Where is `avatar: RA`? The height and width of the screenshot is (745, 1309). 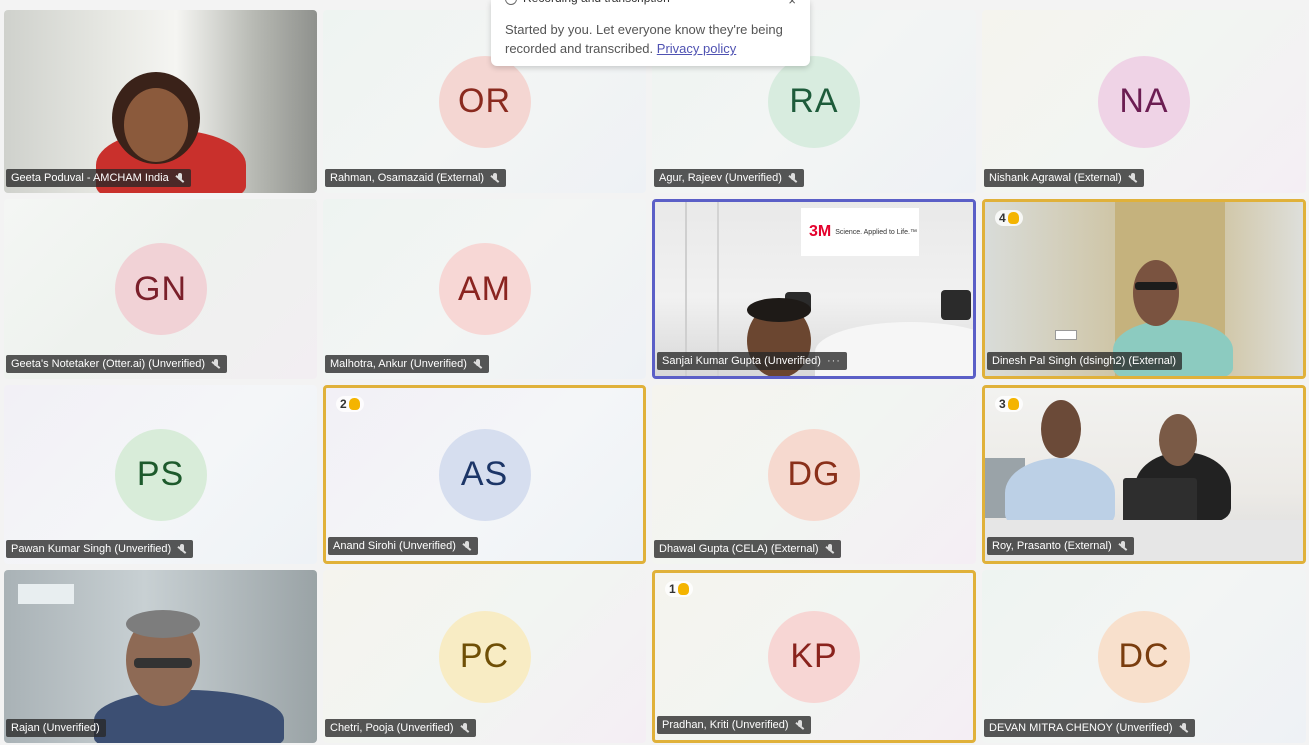
avatar: RA is located at coordinates (814, 101).